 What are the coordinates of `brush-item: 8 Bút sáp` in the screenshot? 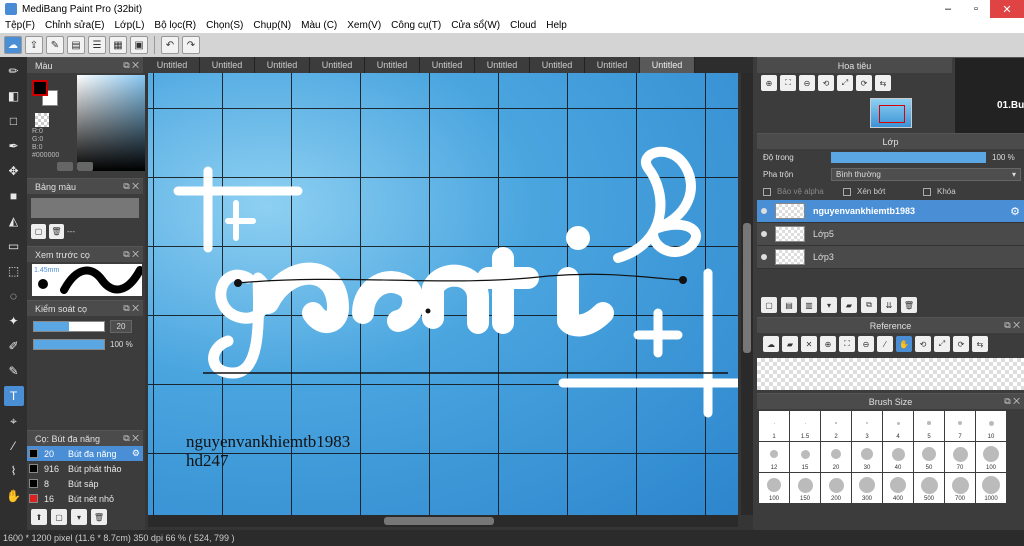 It's located at (85, 483).